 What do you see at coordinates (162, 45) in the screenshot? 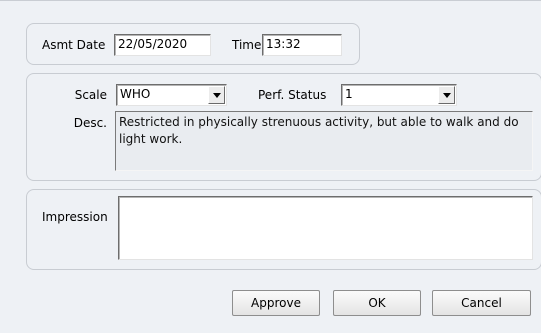
I see `asmt-date-field: 22/05/2020` at bounding box center [162, 45].